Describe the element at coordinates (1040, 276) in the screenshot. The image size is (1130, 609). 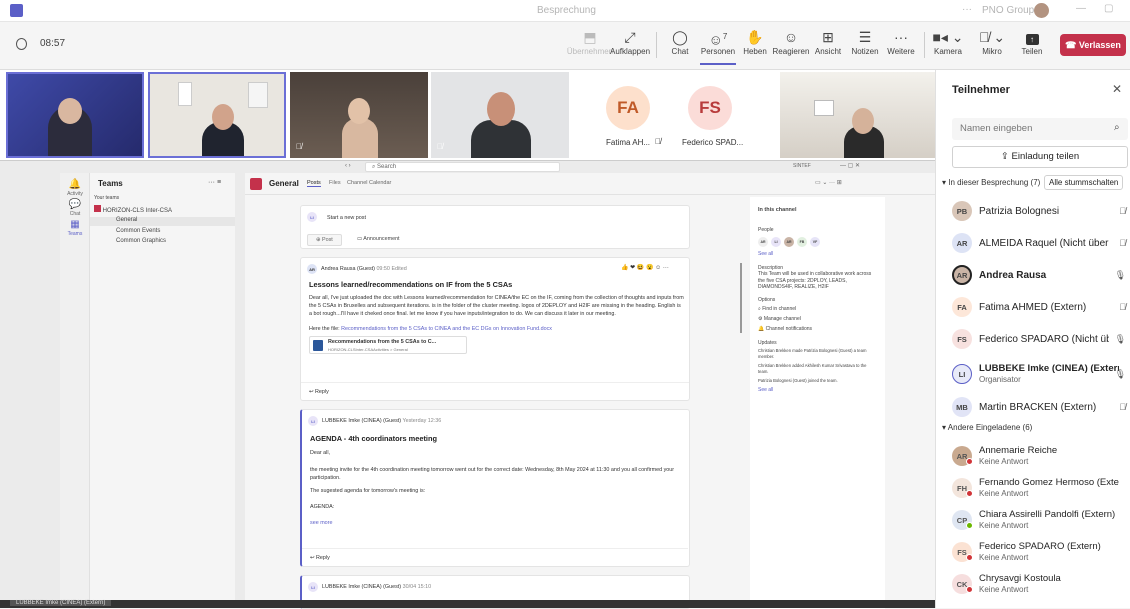
I see `participant-row: AR Andrea Rausa 🎙` at that location.